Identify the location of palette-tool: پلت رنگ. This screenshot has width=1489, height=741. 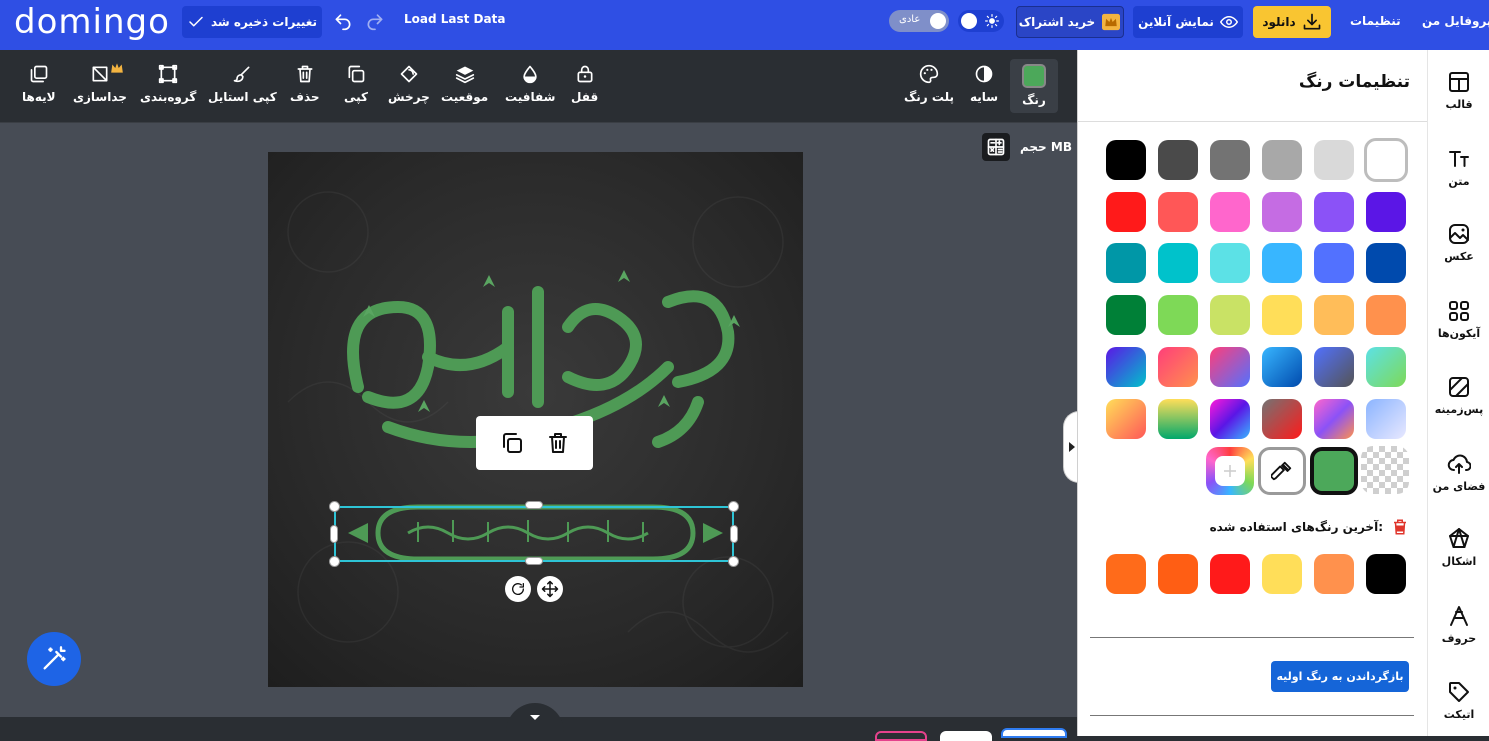
(929, 84).